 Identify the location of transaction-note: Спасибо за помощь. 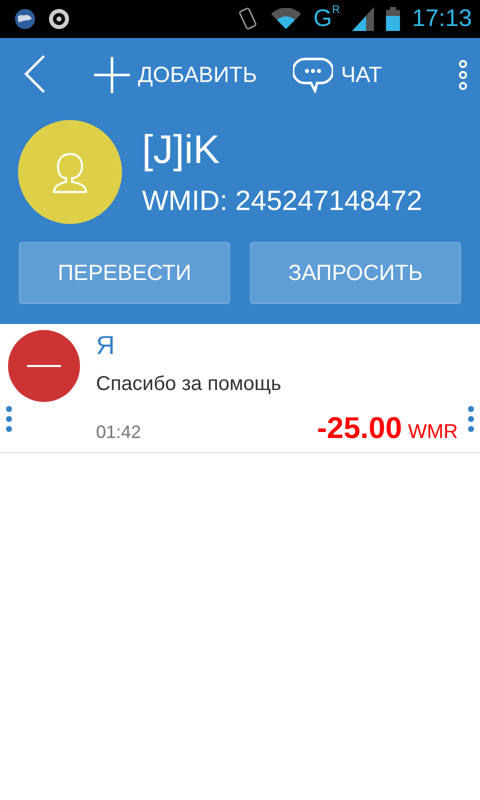
(189, 384).